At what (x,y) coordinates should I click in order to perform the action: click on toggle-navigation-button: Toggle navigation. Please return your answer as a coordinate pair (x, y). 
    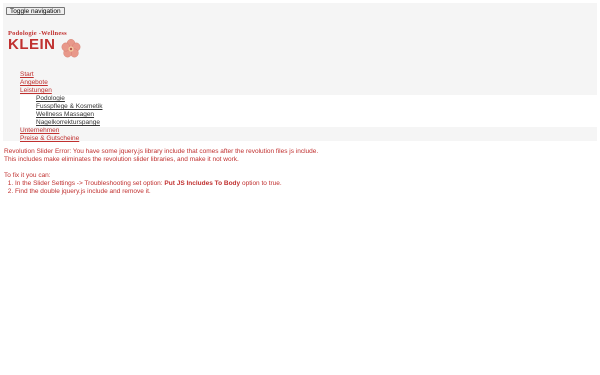
    Looking at the image, I should click on (35, 11).